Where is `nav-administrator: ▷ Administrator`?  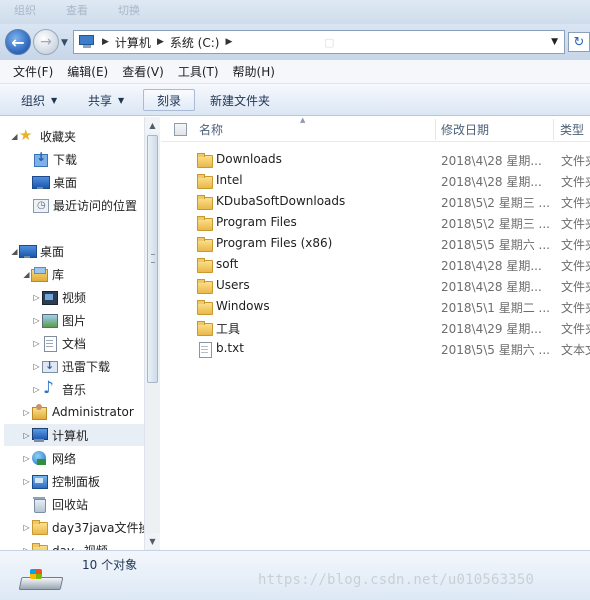
nav-administrator: ▷ Administrator is located at coordinates (78, 412).